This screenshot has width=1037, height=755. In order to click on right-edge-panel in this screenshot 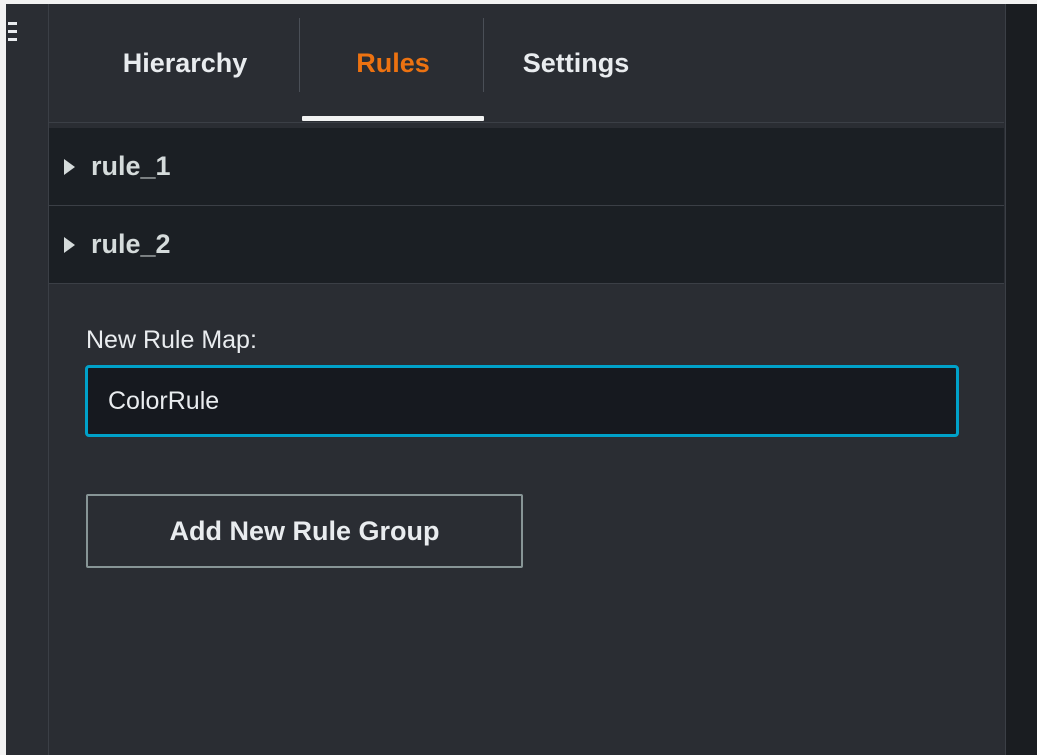, I will do `click(1021, 379)`.